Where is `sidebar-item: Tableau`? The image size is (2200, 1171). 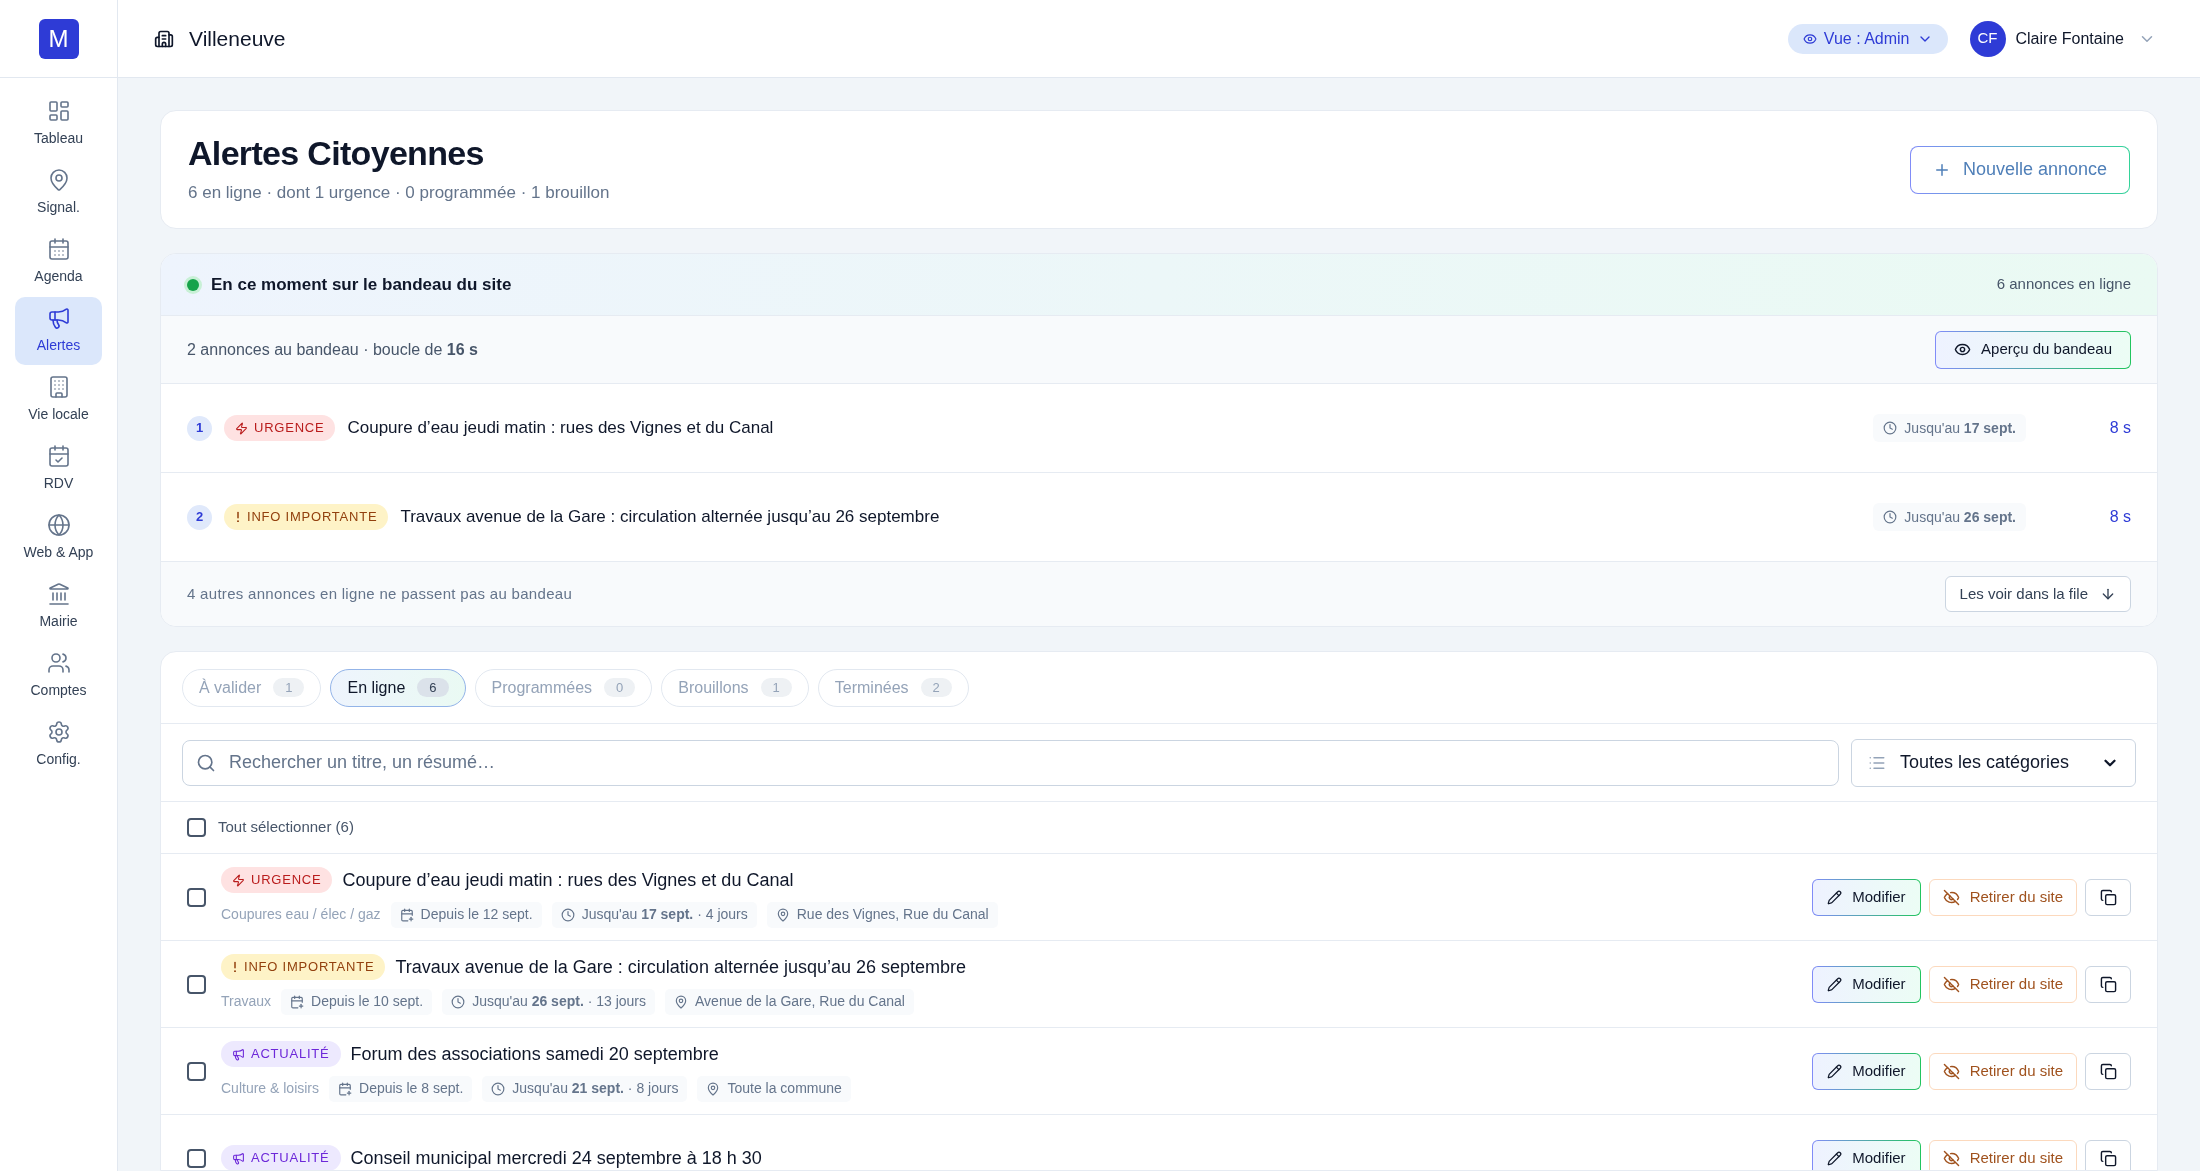
sidebar-item: Tableau is located at coordinates (58, 124).